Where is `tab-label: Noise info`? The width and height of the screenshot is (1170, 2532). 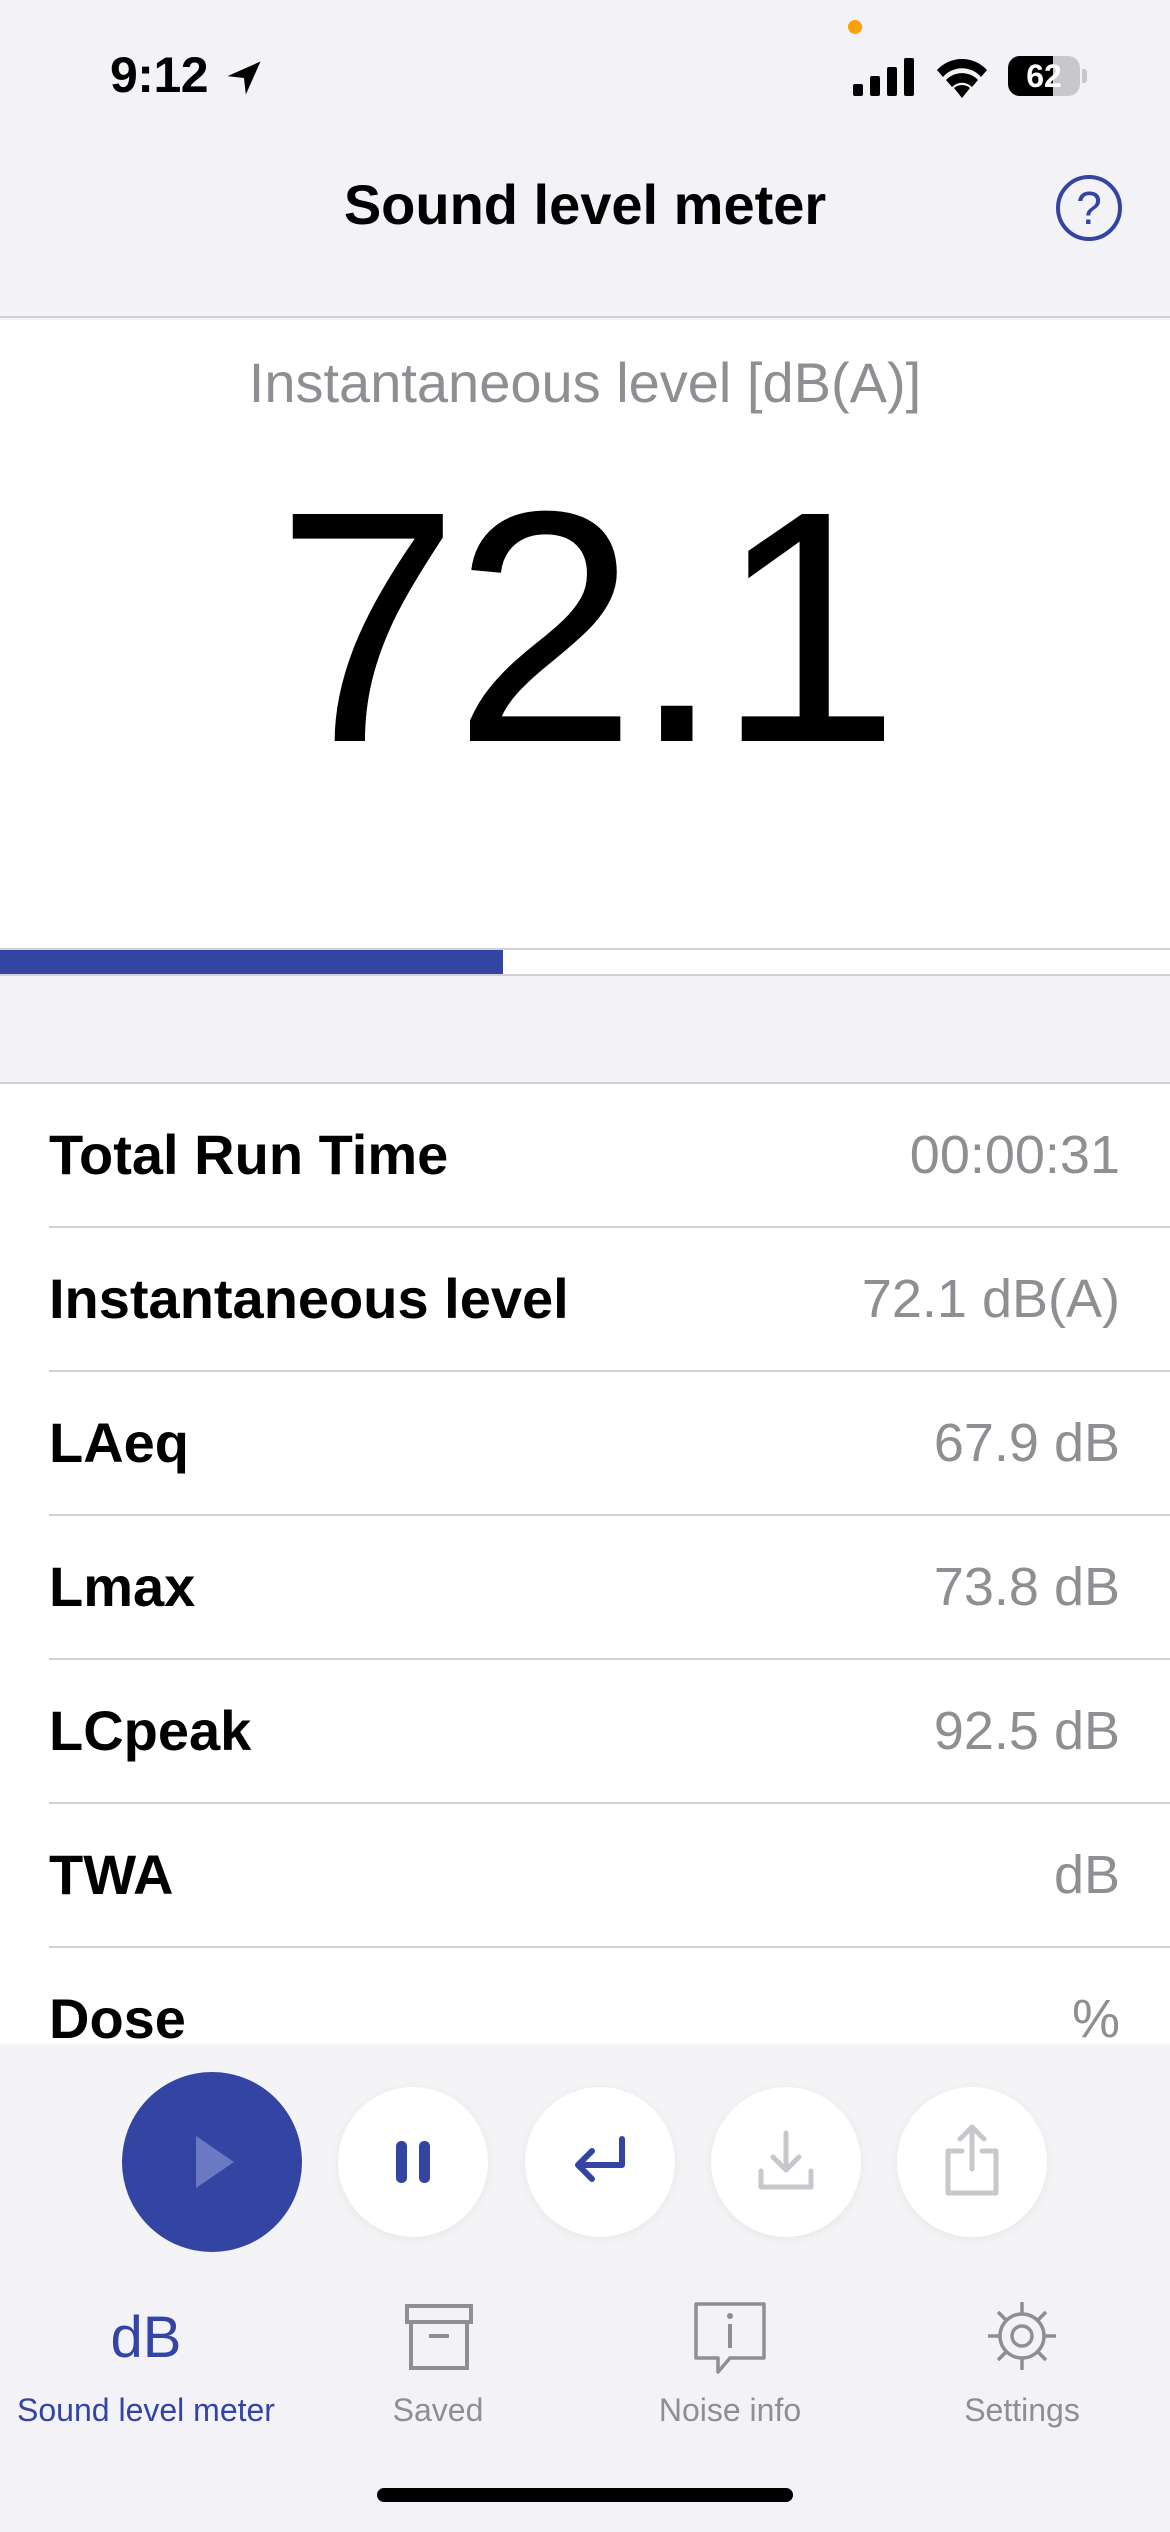 tab-label: Noise info is located at coordinates (730, 2410).